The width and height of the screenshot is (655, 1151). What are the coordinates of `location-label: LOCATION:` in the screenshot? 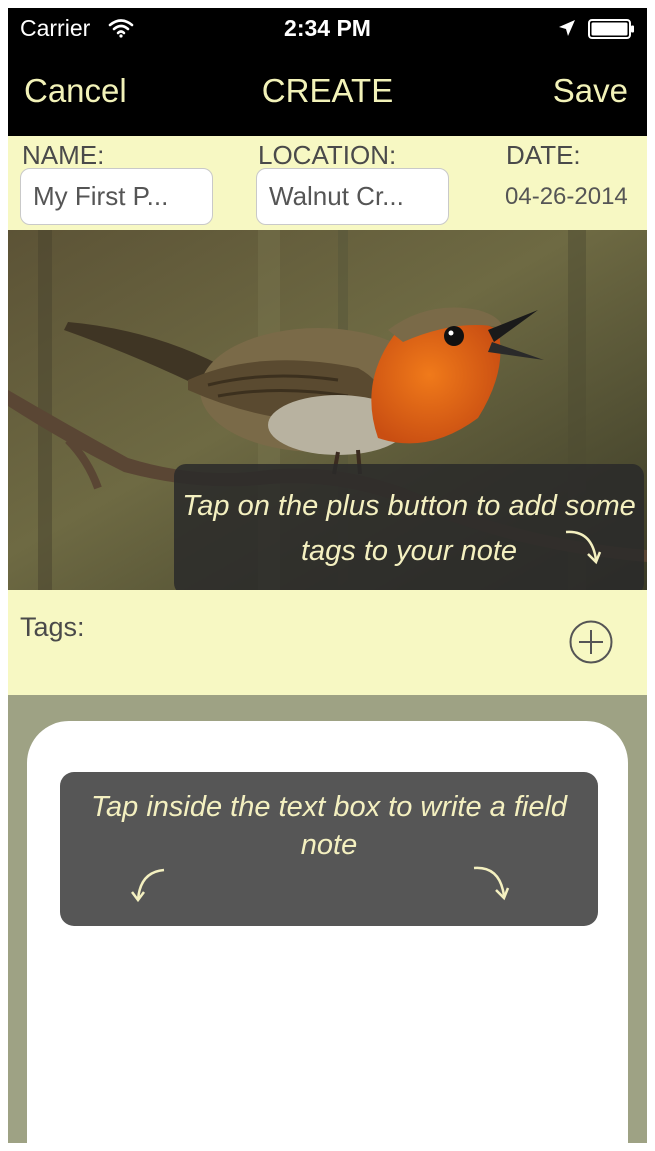 It's located at (327, 155).